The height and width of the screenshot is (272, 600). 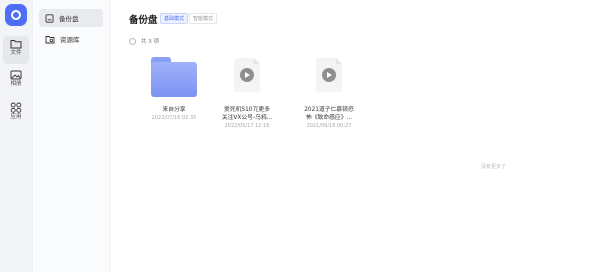 I want to click on sidebar-item-resources: 资源库, so click(x=71, y=39).